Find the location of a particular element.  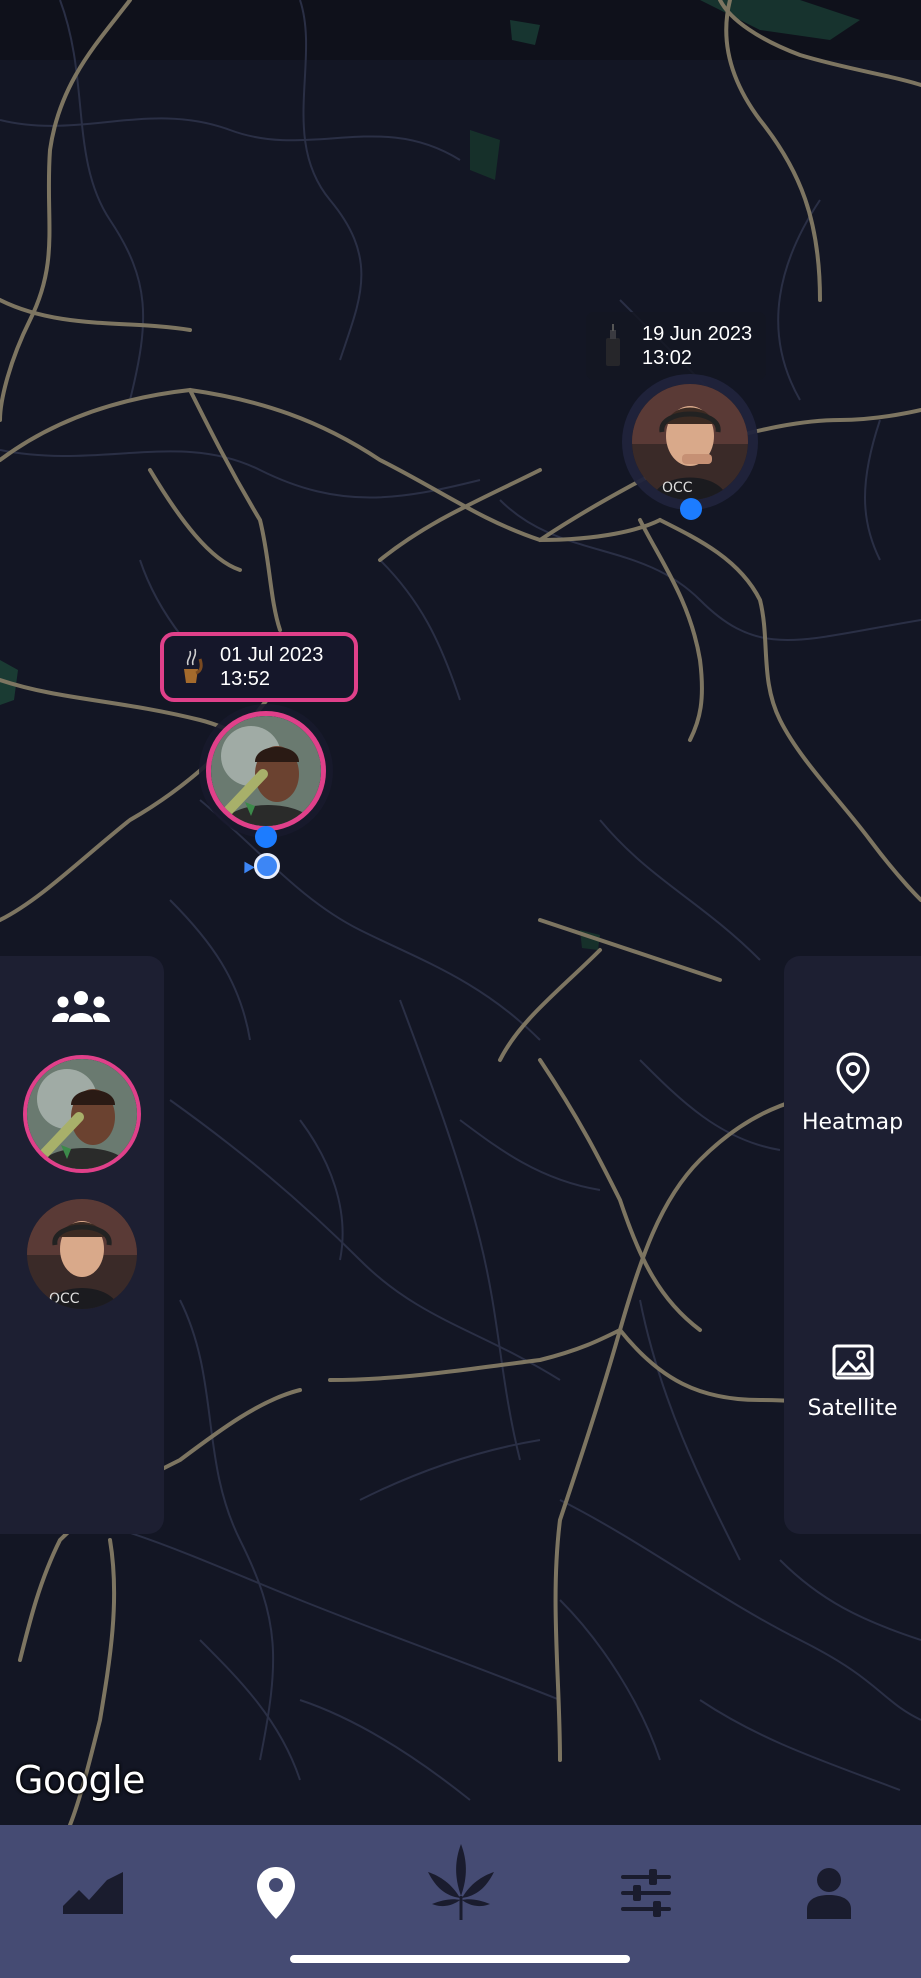

nav-profile is located at coordinates (829, 1893).